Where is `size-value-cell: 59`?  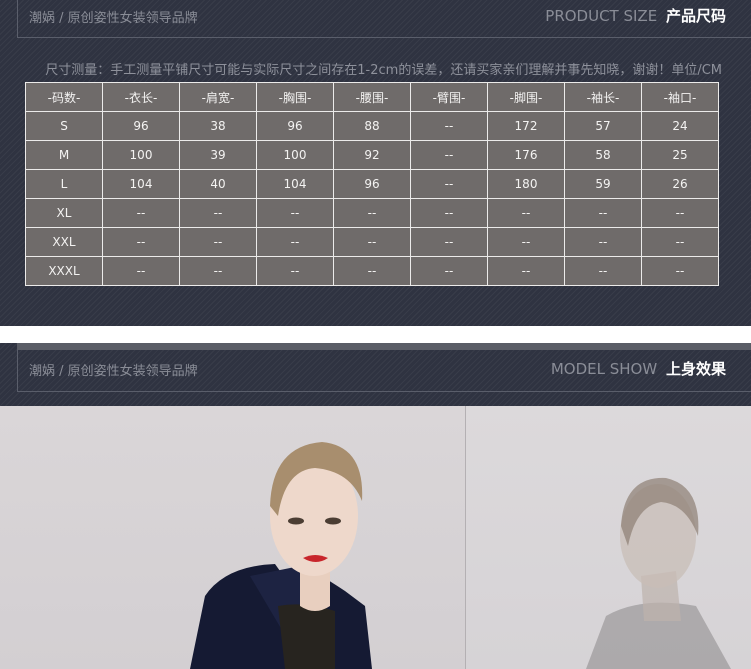
size-value-cell: 59 is located at coordinates (603, 184).